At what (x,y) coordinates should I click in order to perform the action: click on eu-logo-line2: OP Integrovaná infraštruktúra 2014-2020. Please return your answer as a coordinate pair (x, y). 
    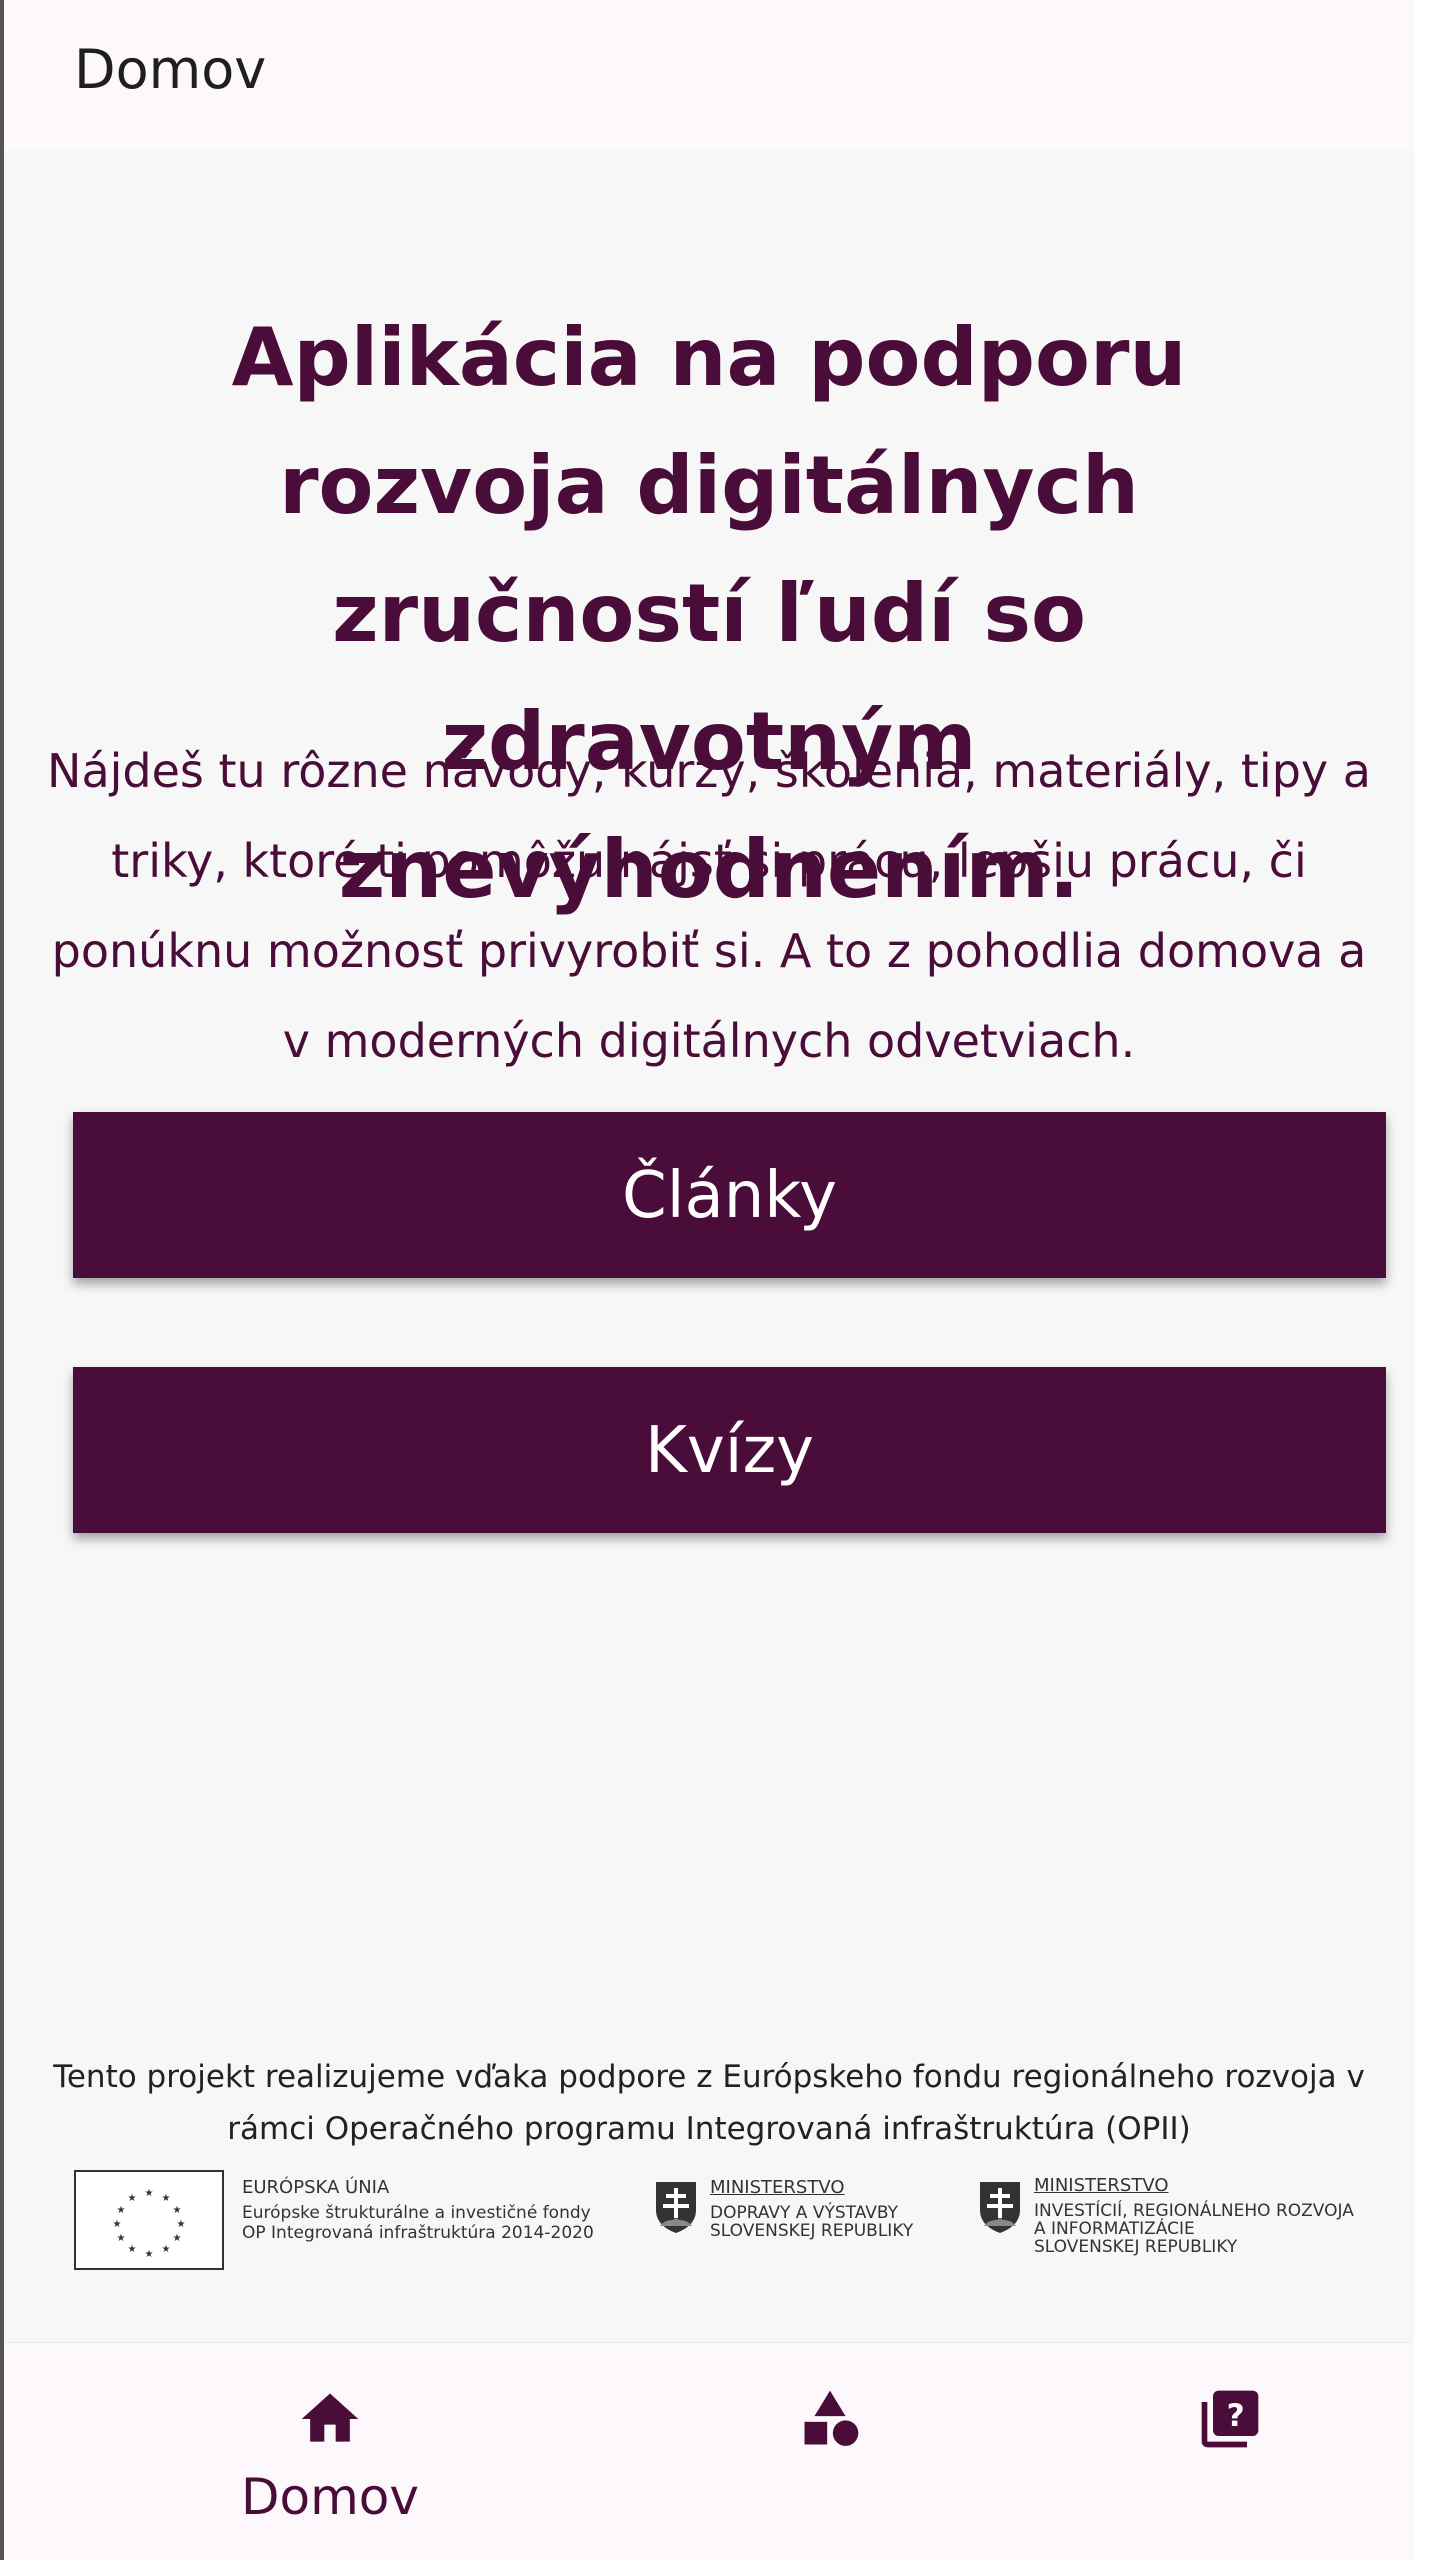
    Looking at the image, I should click on (418, 2233).